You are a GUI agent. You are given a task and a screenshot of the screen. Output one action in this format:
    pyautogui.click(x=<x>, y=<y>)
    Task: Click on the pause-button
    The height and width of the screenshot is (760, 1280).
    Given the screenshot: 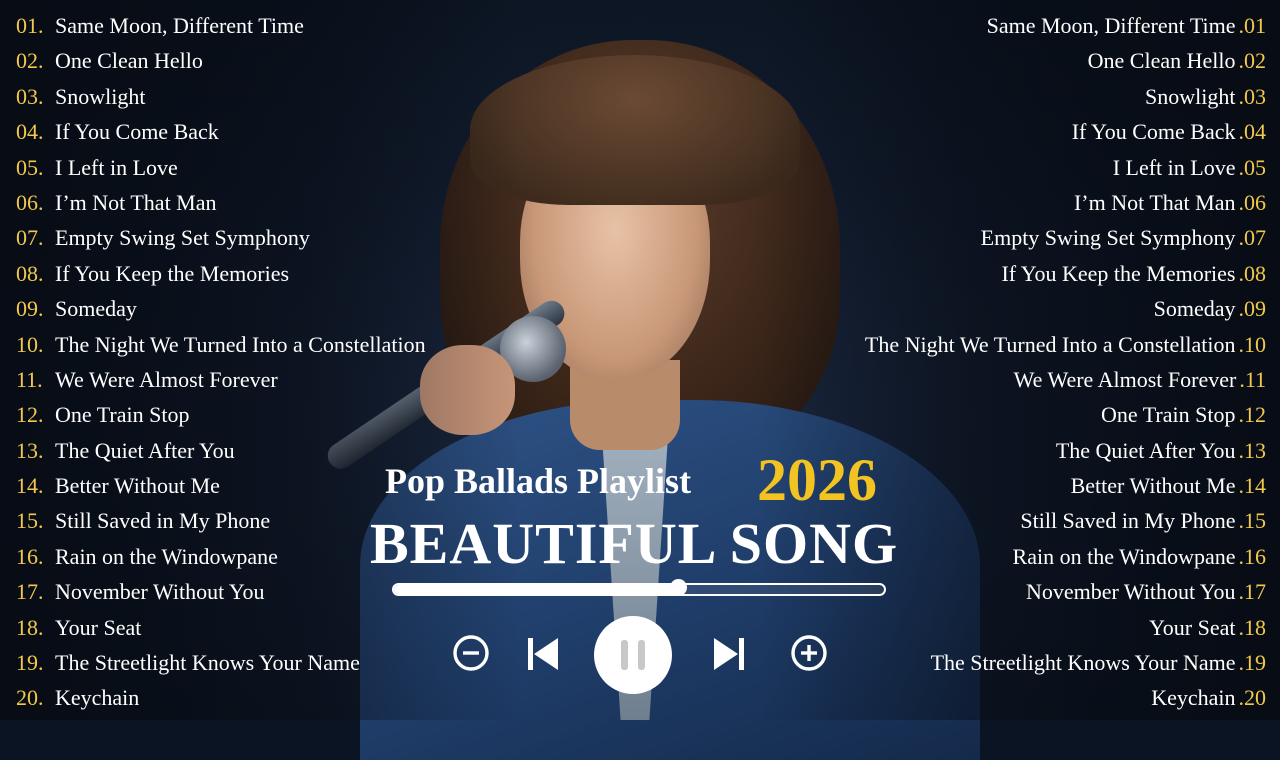 What is the action you would take?
    pyautogui.click(x=633, y=655)
    